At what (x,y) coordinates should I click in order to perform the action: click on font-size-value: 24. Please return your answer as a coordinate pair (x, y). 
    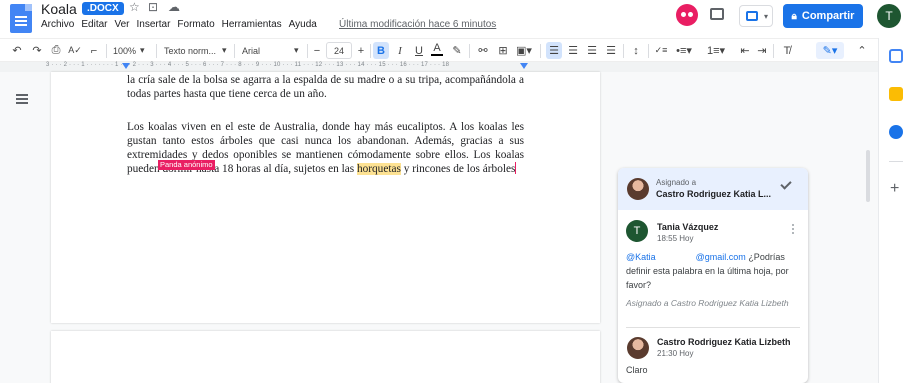
    Looking at the image, I should click on (338, 50).